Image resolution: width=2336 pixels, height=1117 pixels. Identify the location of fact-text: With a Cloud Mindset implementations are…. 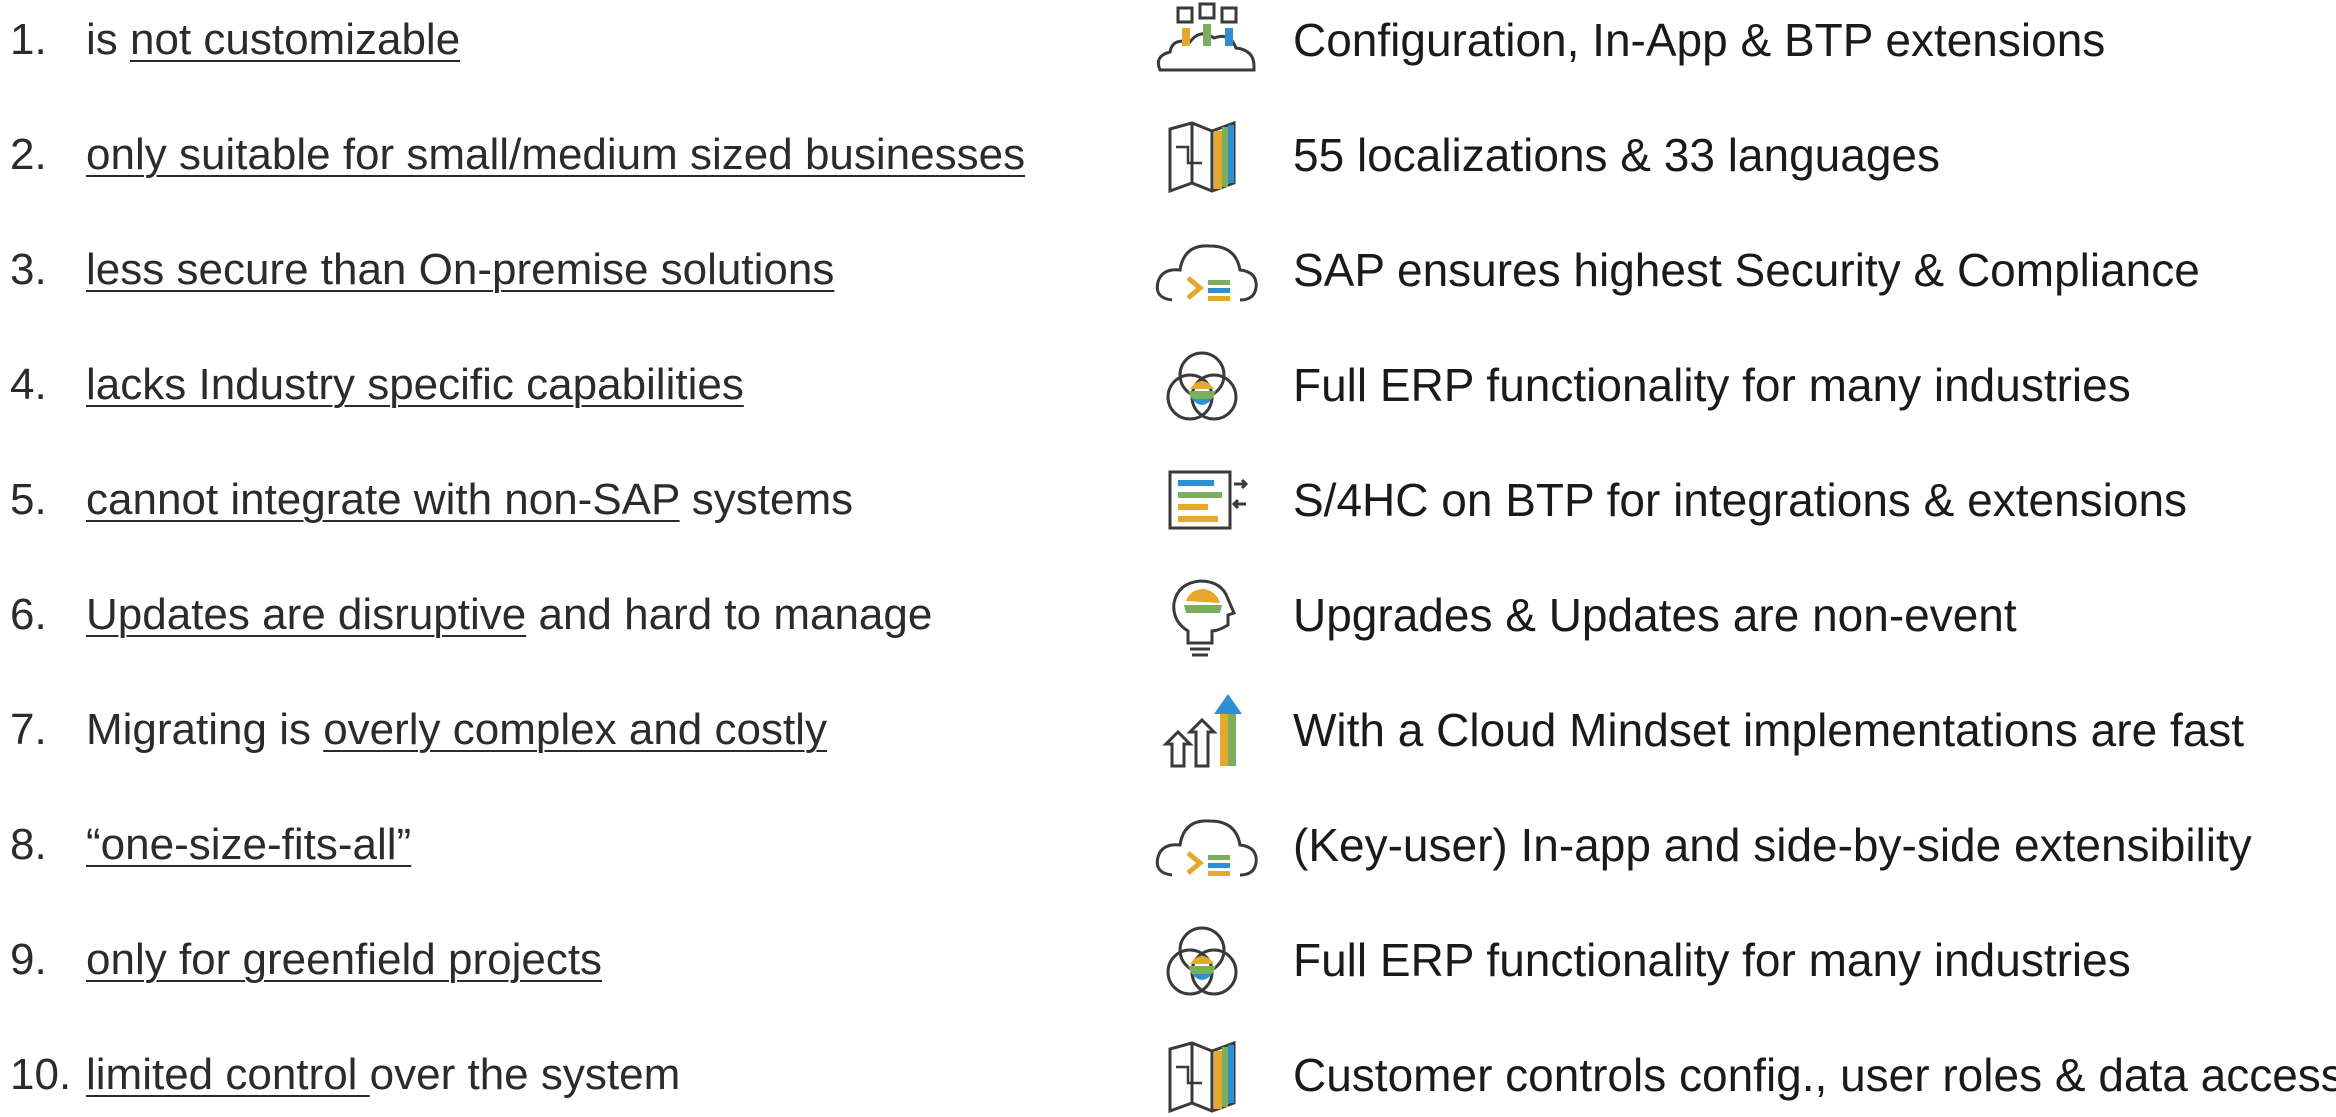
(1769, 730).